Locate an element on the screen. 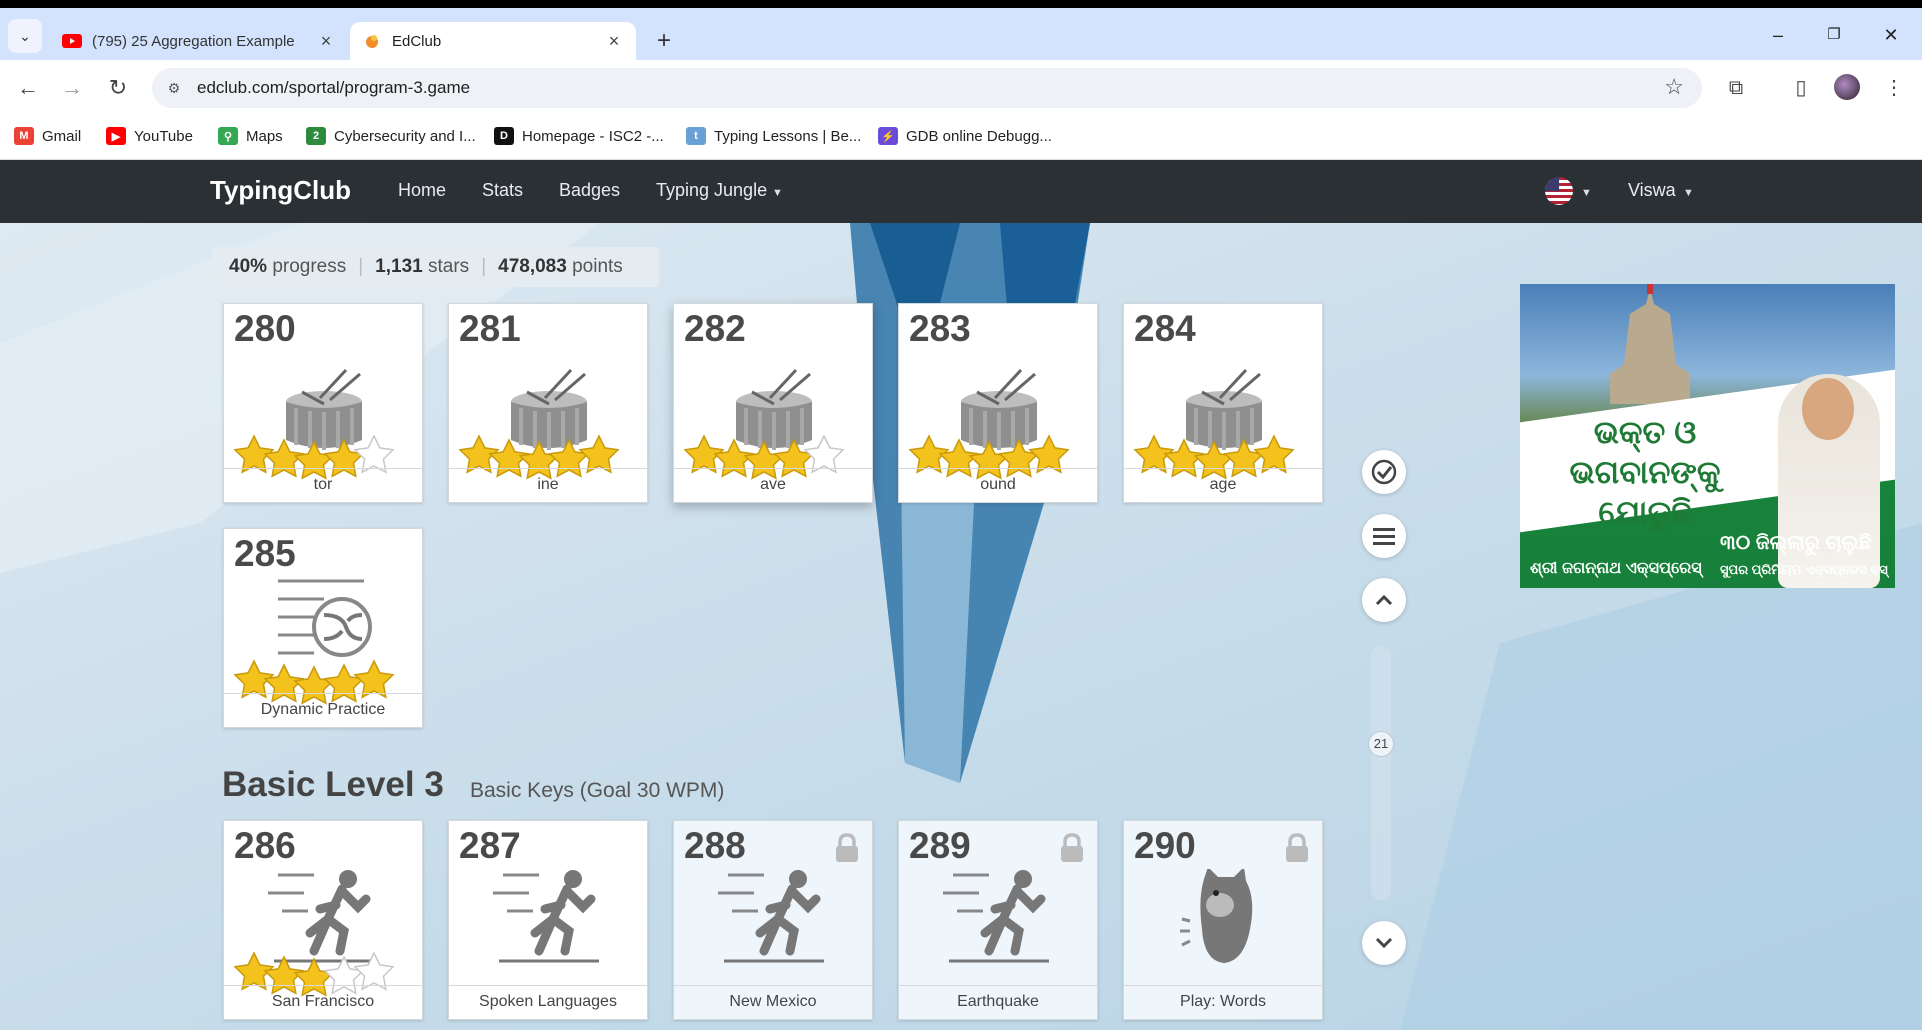 This screenshot has width=1922, height=1030. back-icon: ← is located at coordinates (28, 88).